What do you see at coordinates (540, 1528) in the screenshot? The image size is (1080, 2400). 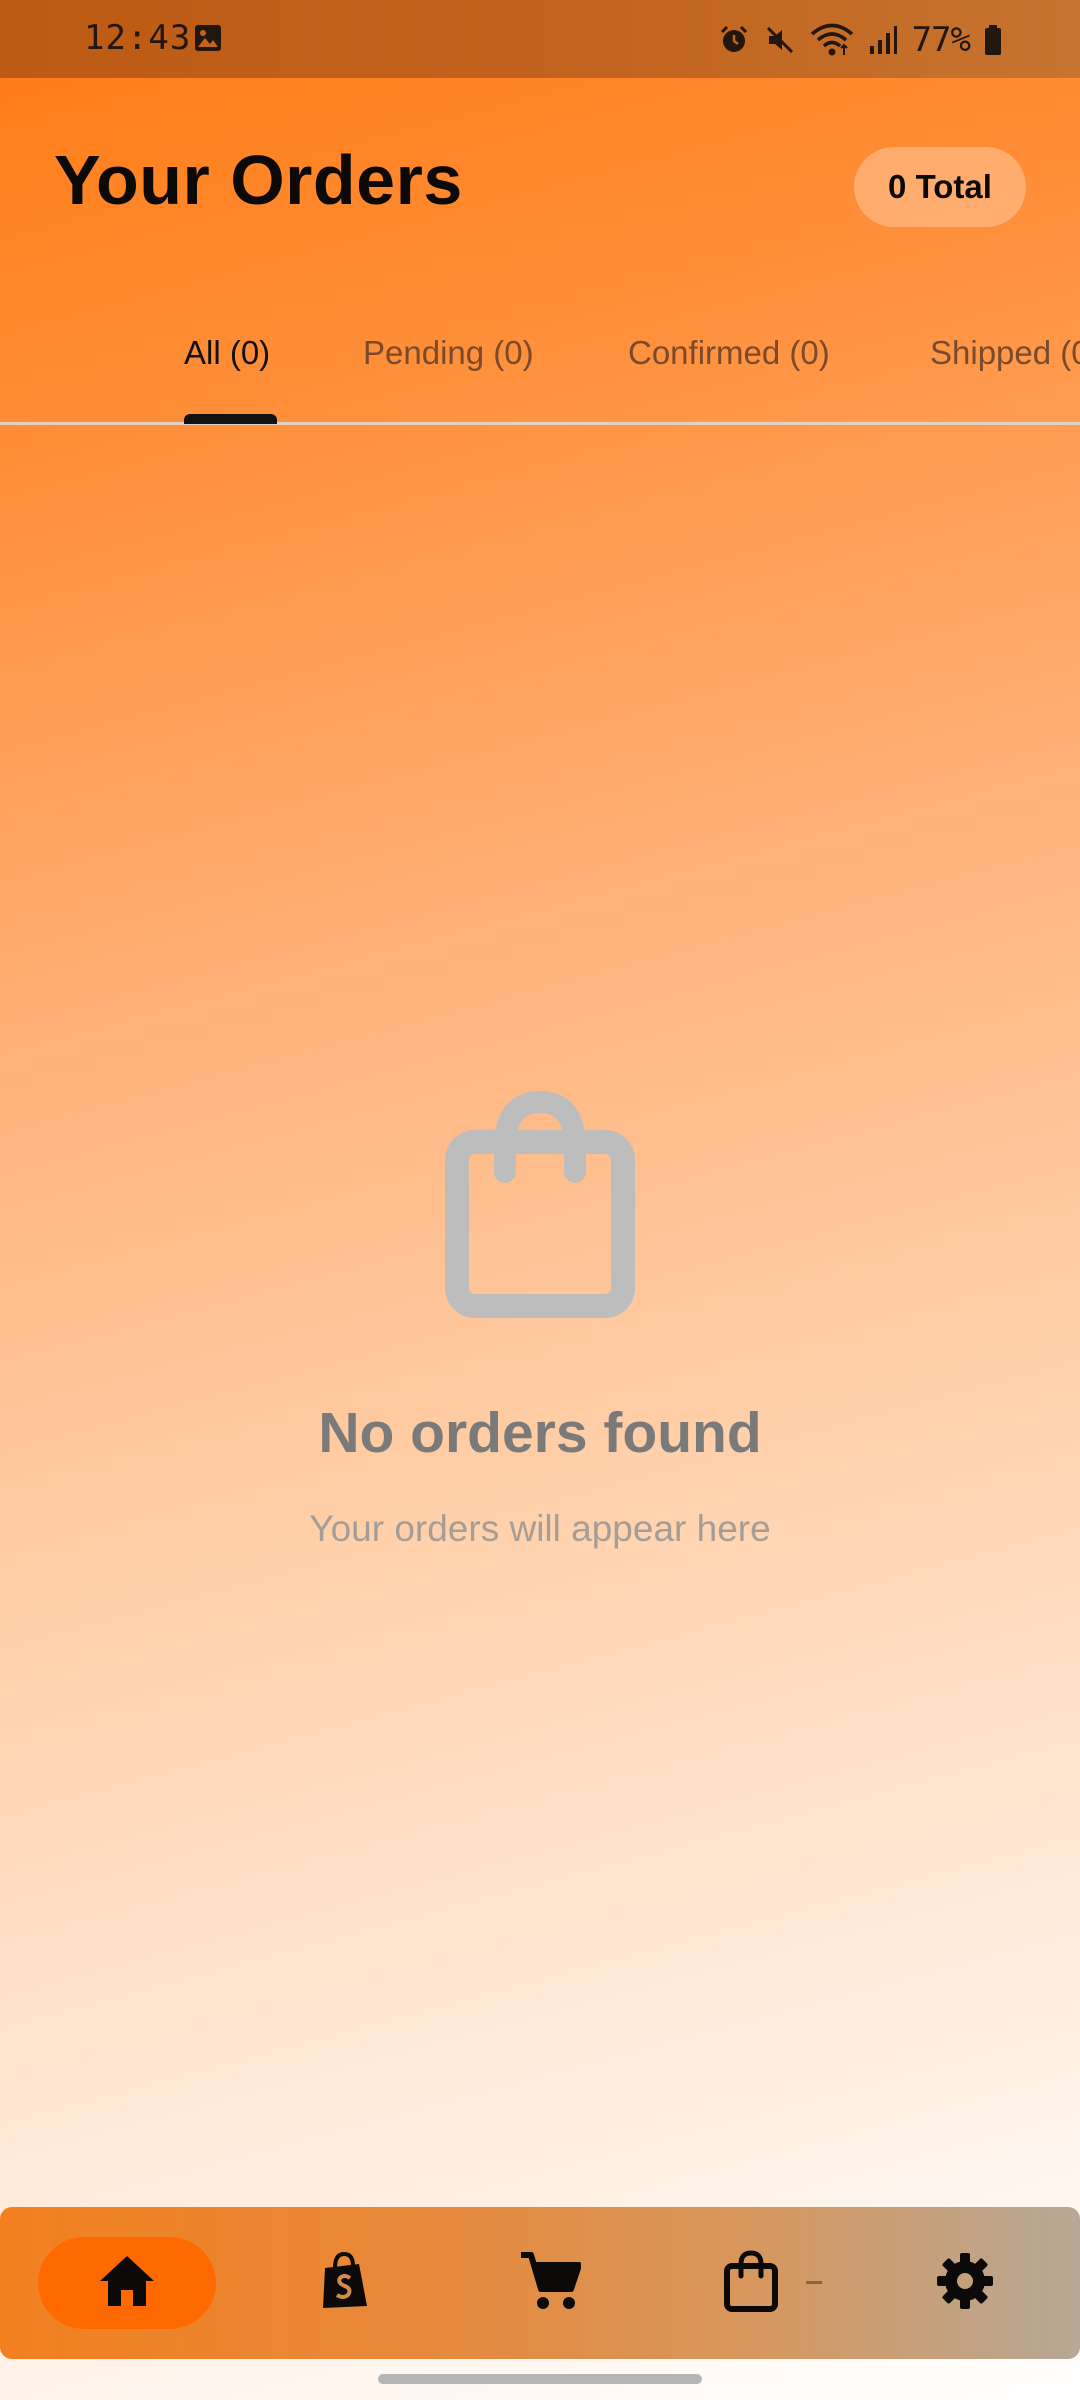 I see `empty-state-subtitle: Your orders will appear here` at bounding box center [540, 1528].